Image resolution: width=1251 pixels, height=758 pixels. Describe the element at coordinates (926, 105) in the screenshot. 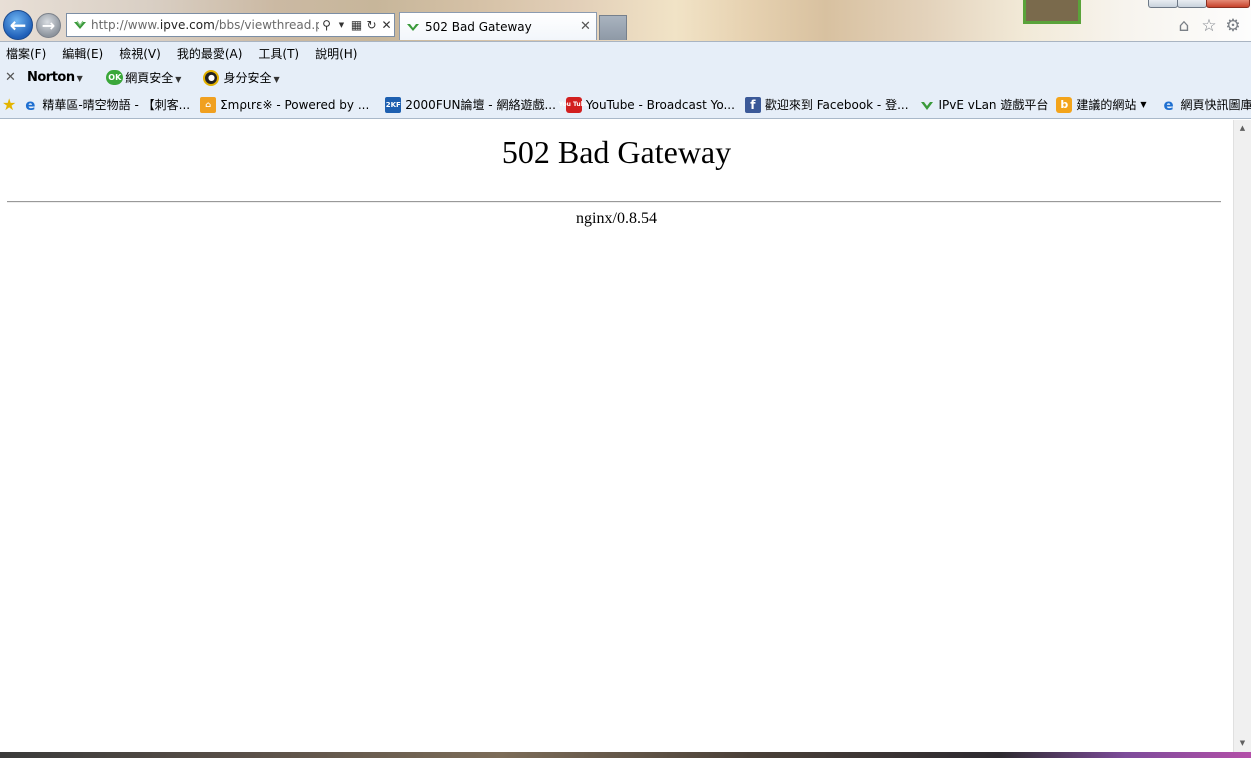

I see `ipve-icon` at that location.